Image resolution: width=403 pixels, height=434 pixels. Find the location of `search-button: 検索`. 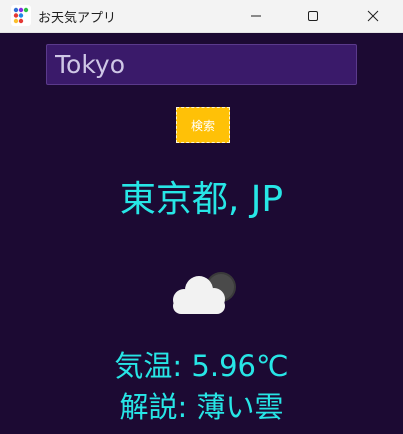

search-button: 検索 is located at coordinates (203, 125).